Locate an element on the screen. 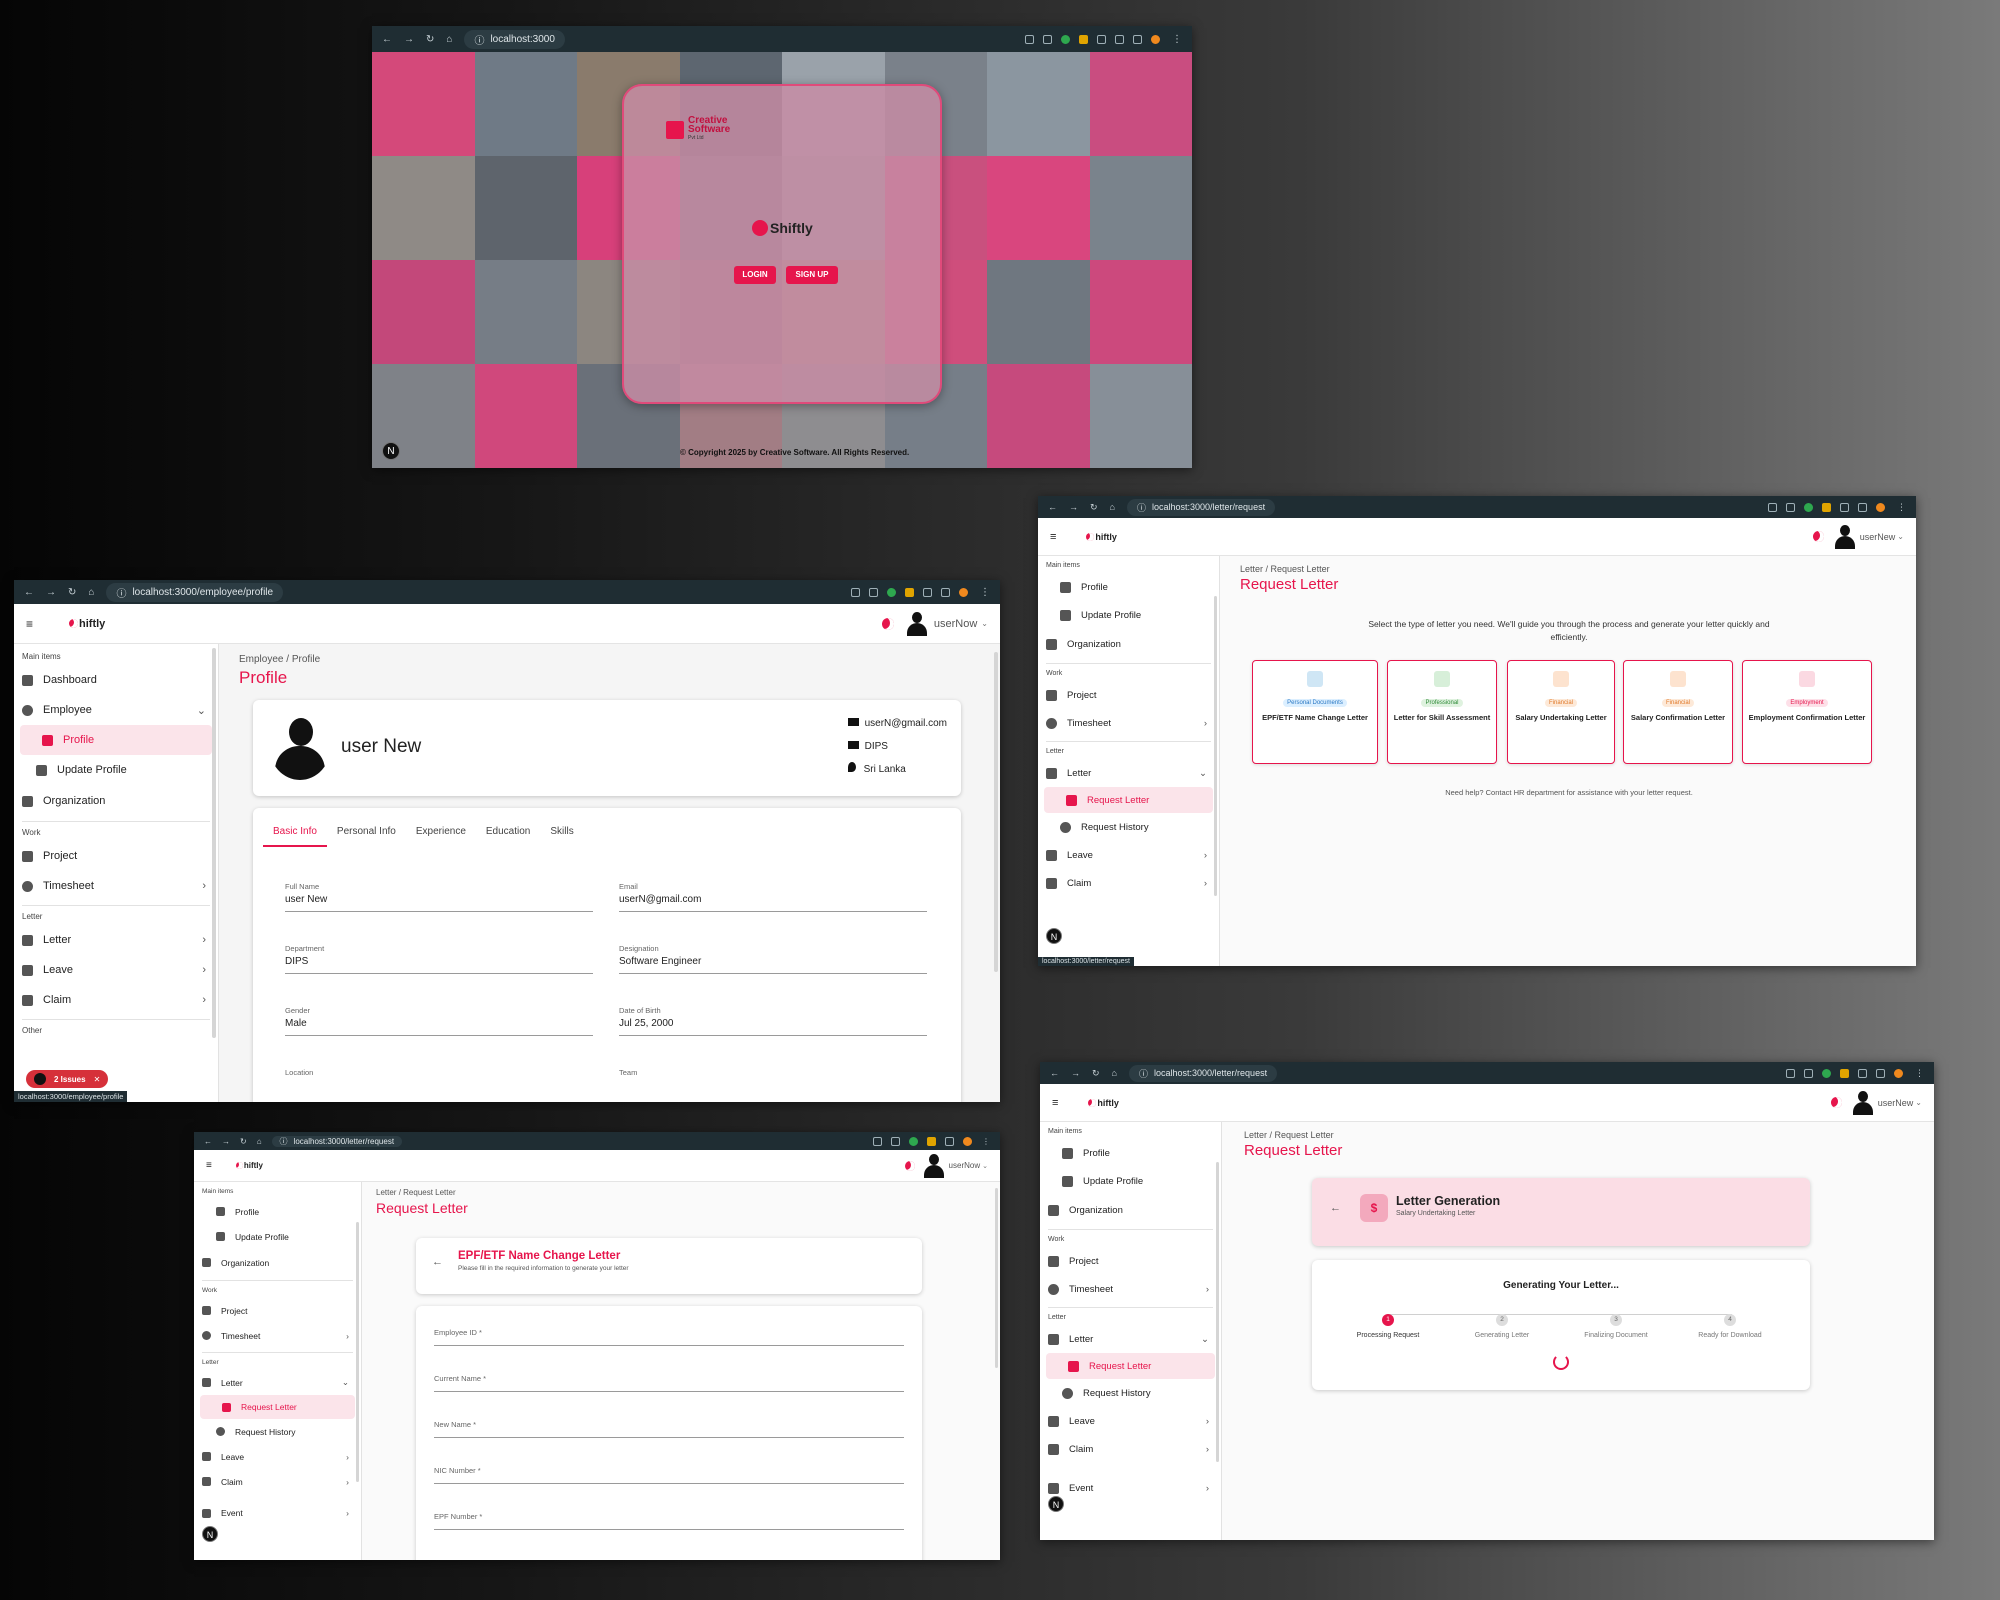  current-name-input: Current Name * is located at coordinates (669, 1383).